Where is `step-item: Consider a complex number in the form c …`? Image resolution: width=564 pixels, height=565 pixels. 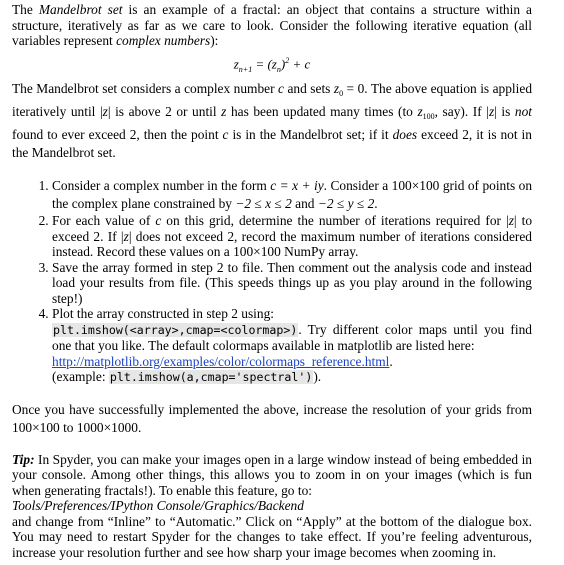
step-item: Consider a complex number in the form c … is located at coordinates (292, 195).